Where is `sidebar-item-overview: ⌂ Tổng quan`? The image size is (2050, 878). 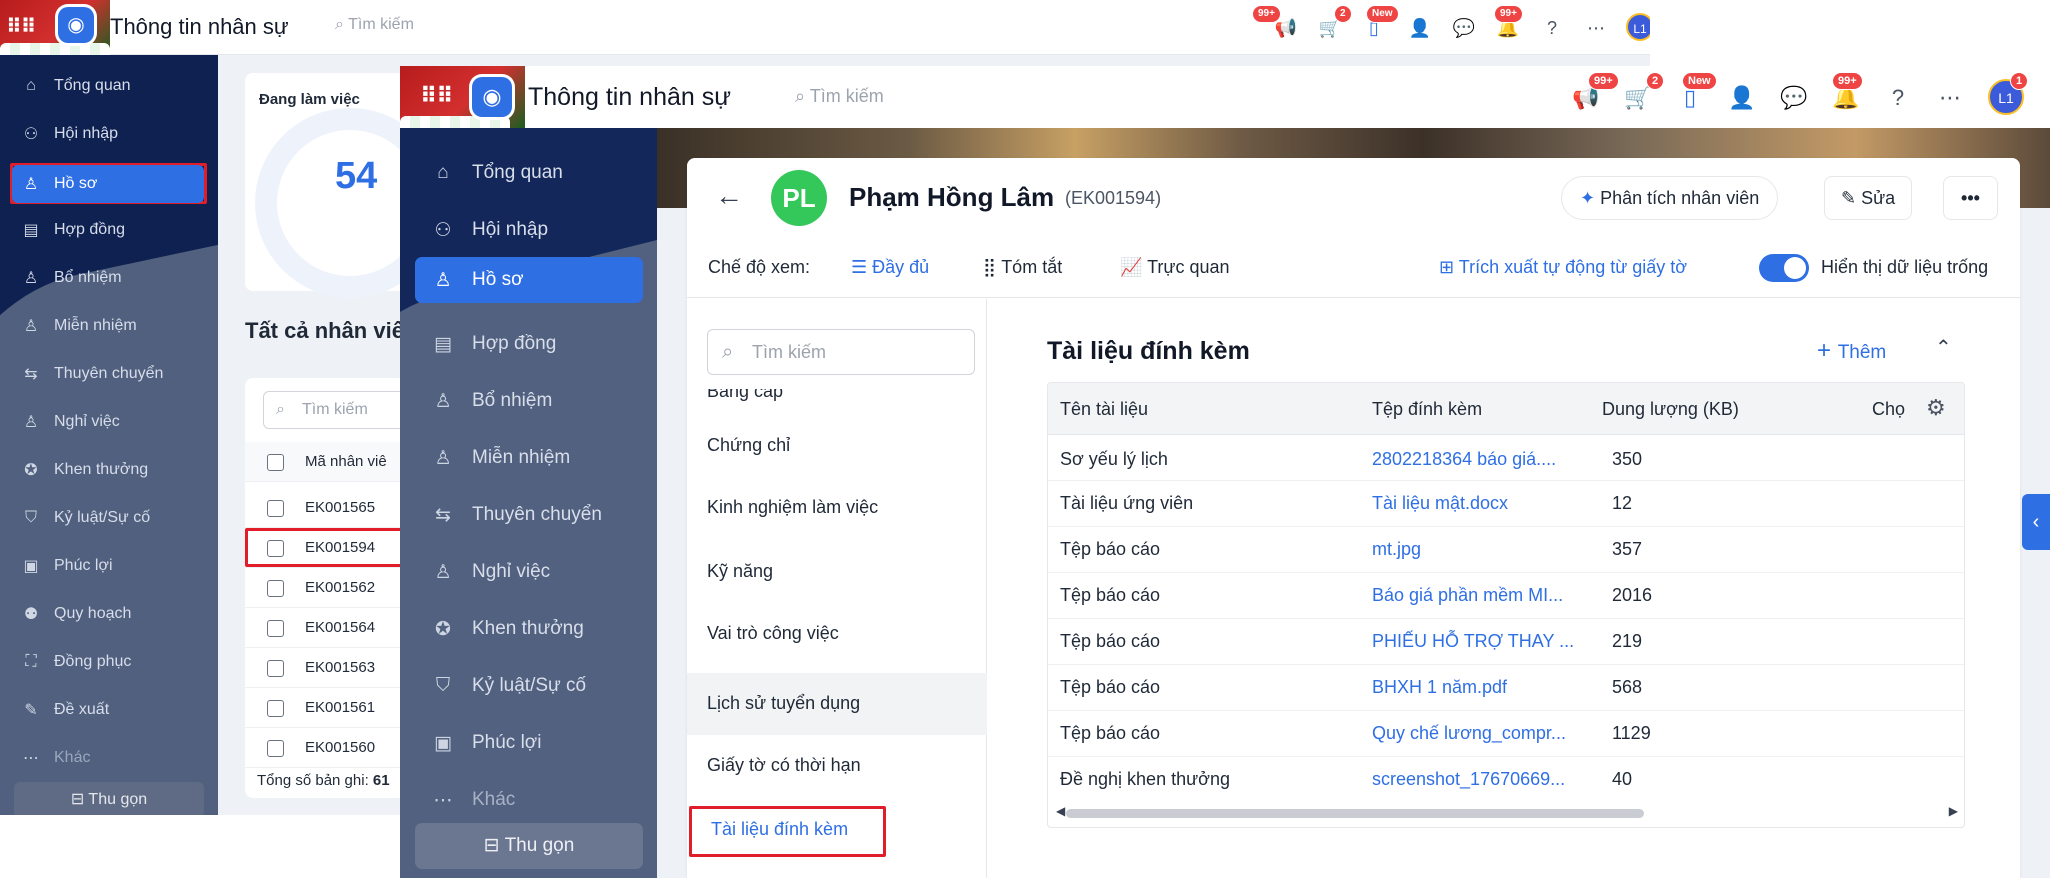
sidebar-item-overview: ⌂ Tổng quan is located at coordinates (497, 173).